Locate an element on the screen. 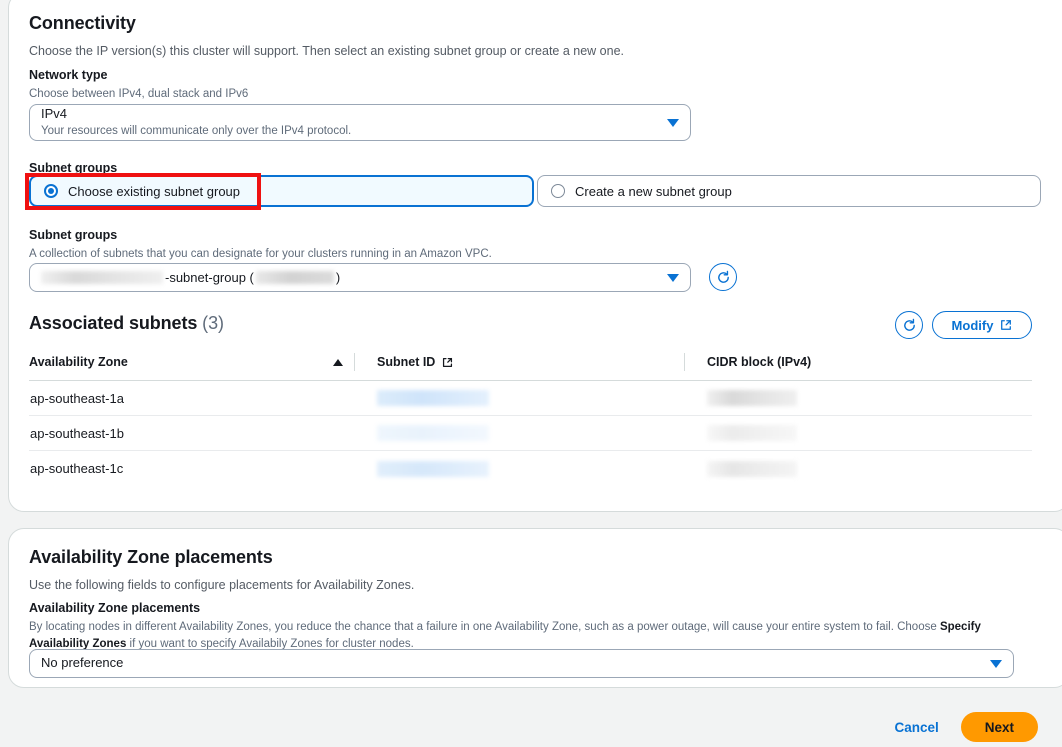 The width and height of the screenshot is (1062, 747). radio-tile-create-new-subnet-group: Create a new subnet group is located at coordinates (789, 191).